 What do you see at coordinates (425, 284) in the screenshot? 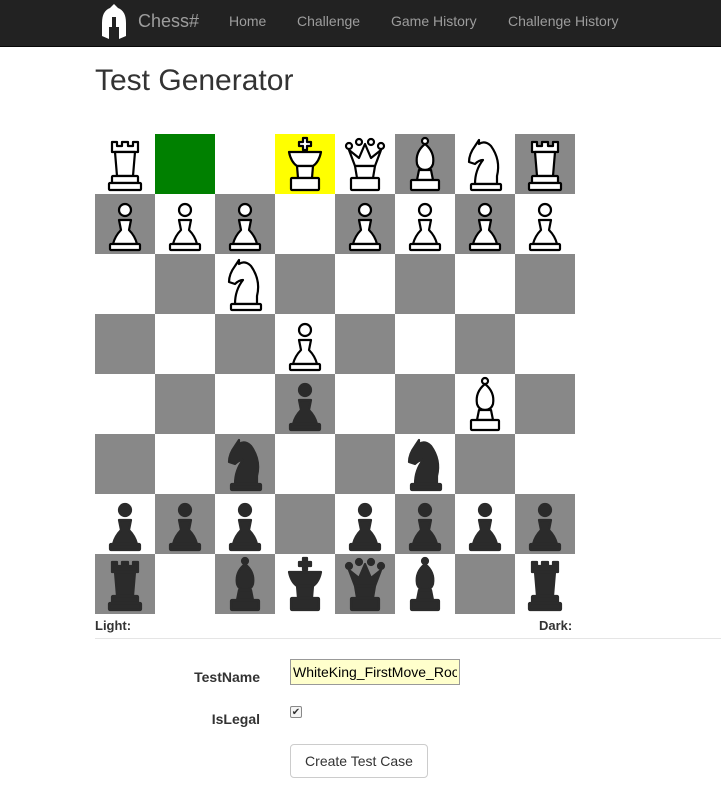
I see `square-f6` at bounding box center [425, 284].